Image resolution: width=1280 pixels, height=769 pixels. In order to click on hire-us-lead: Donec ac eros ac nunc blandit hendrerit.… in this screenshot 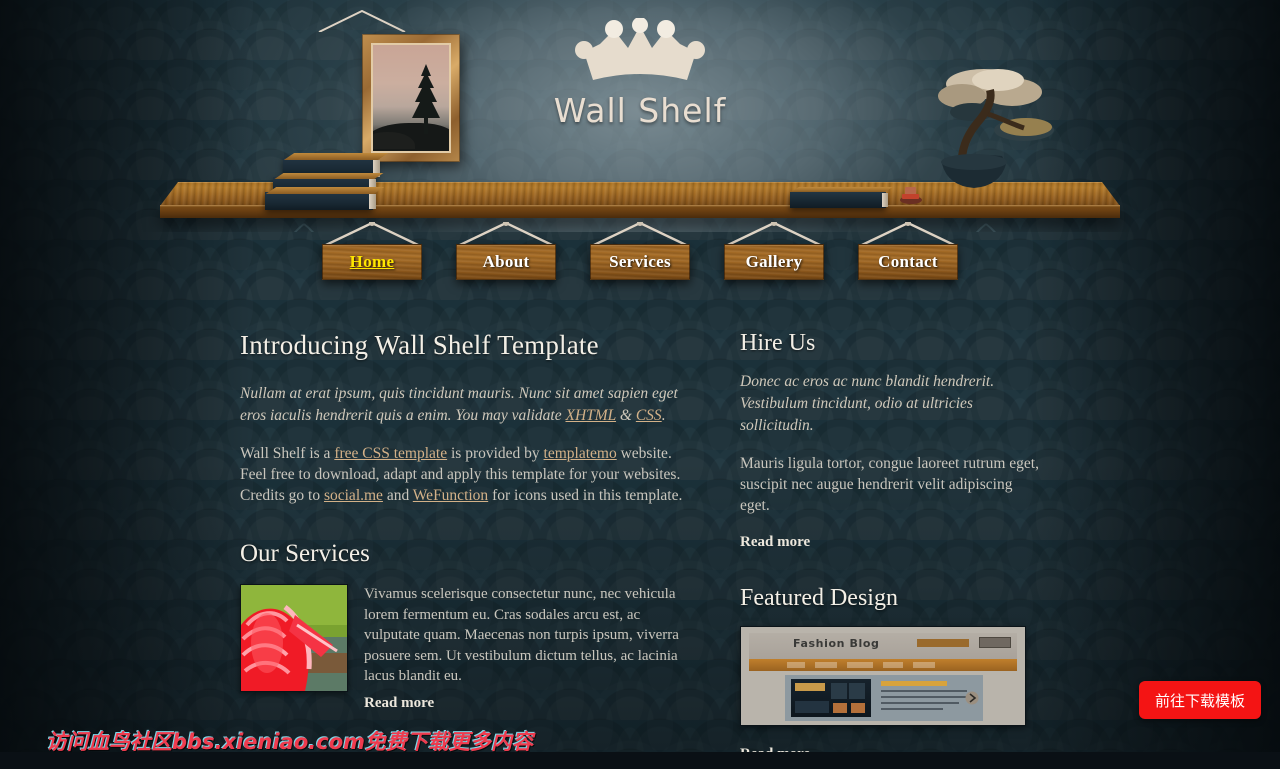, I will do `click(867, 403)`.